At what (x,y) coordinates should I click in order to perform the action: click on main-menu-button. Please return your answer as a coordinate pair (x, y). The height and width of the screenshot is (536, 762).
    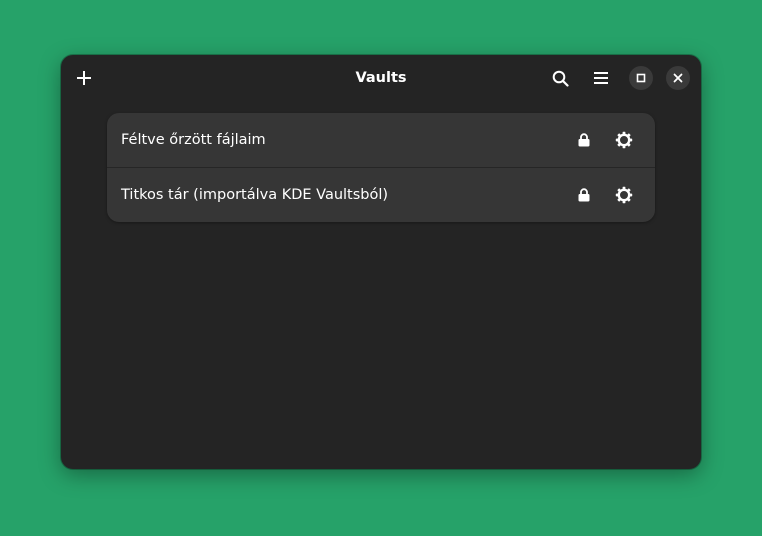
    Looking at the image, I should click on (601, 78).